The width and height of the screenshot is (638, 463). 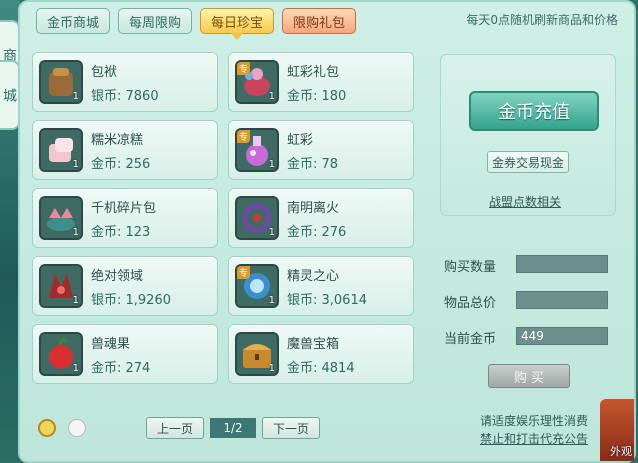 What do you see at coordinates (121, 232) in the screenshot?
I see `item-price: 金币: 123` at bounding box center [121, 232].